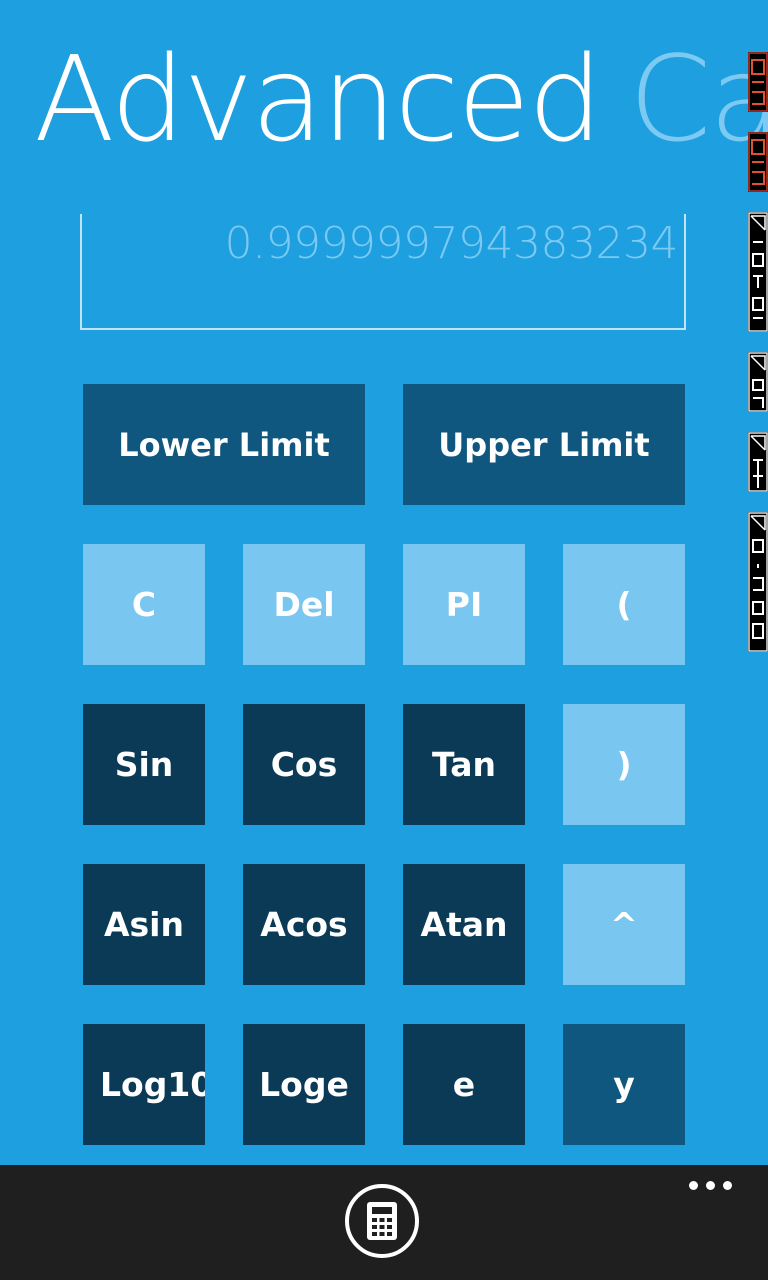  I want to click on open-paren-button: (, so click(624, 604).